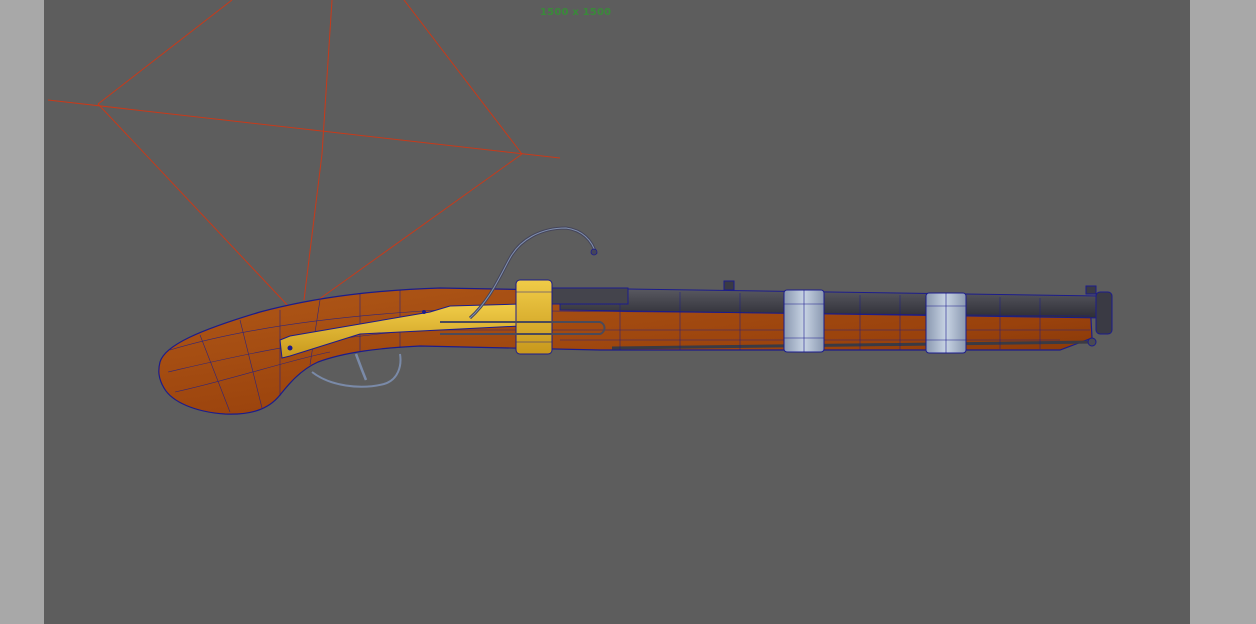 The height and width of the screenshot is (624, 1256). I want to click on flash-pan, so click(590, 296).